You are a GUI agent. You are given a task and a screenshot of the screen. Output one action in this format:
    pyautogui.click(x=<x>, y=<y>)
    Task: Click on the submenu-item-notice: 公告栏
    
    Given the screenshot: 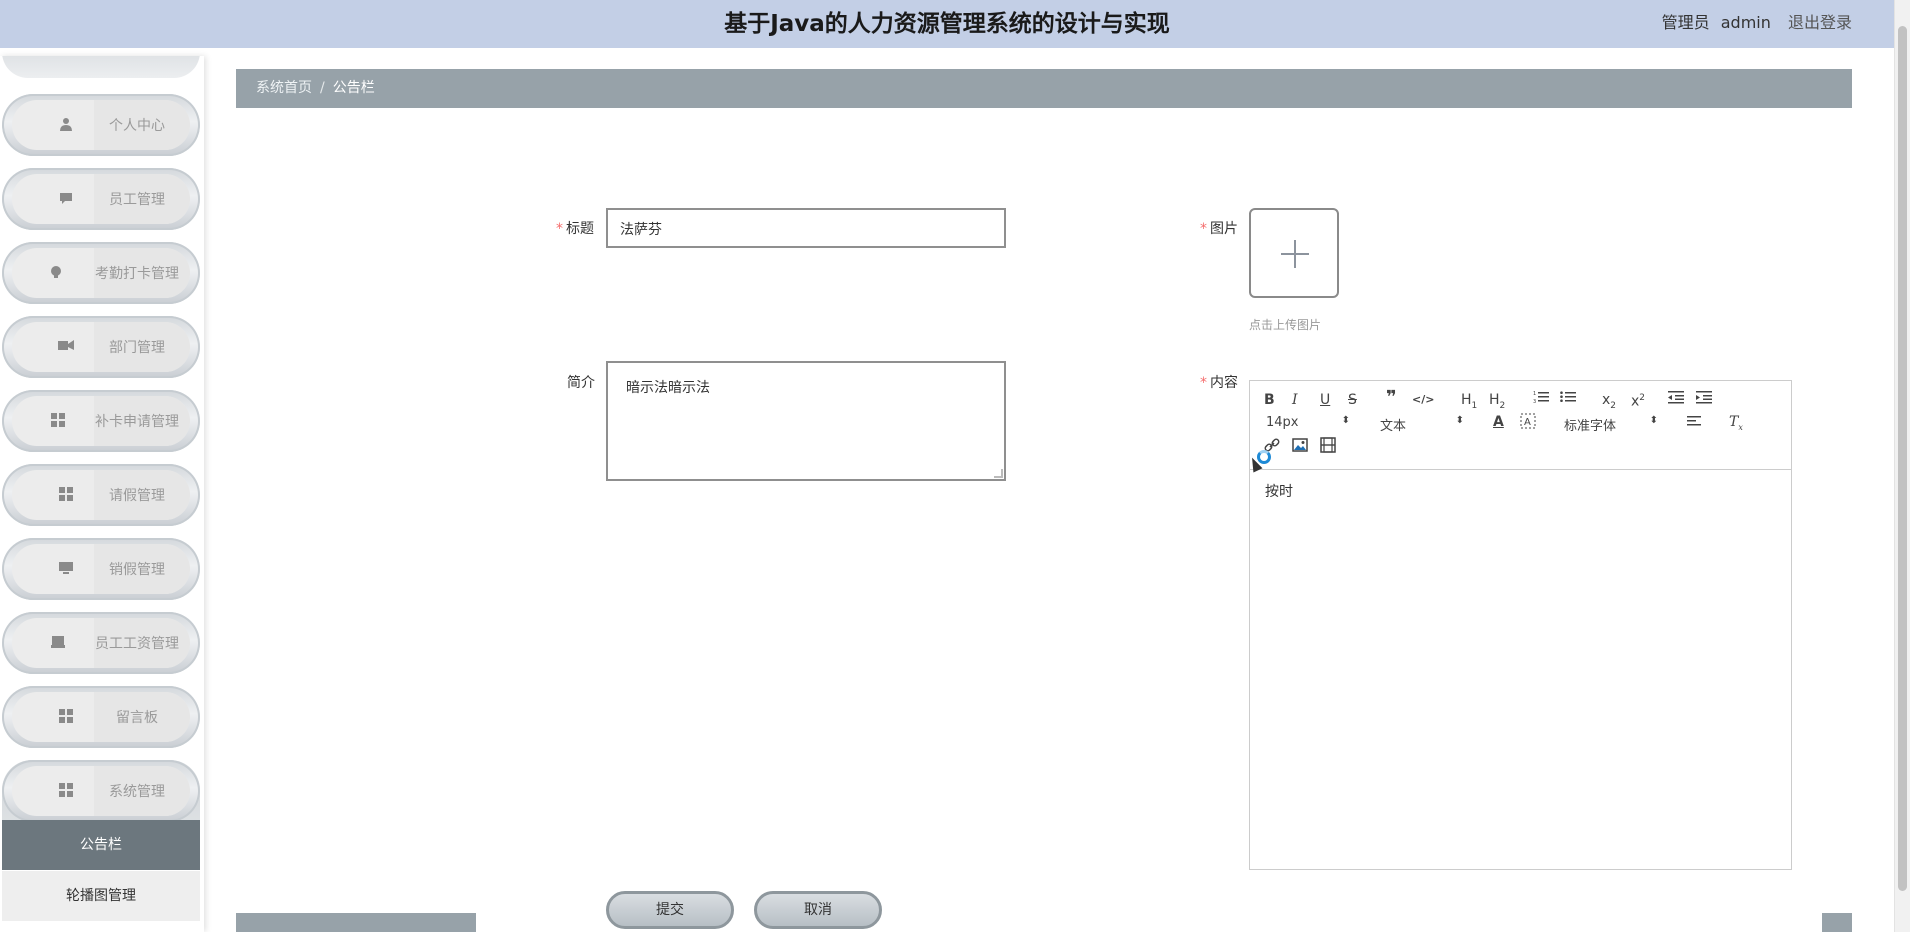 What is the action you would take?
    pyautogui.click(x=101, y=845)
    